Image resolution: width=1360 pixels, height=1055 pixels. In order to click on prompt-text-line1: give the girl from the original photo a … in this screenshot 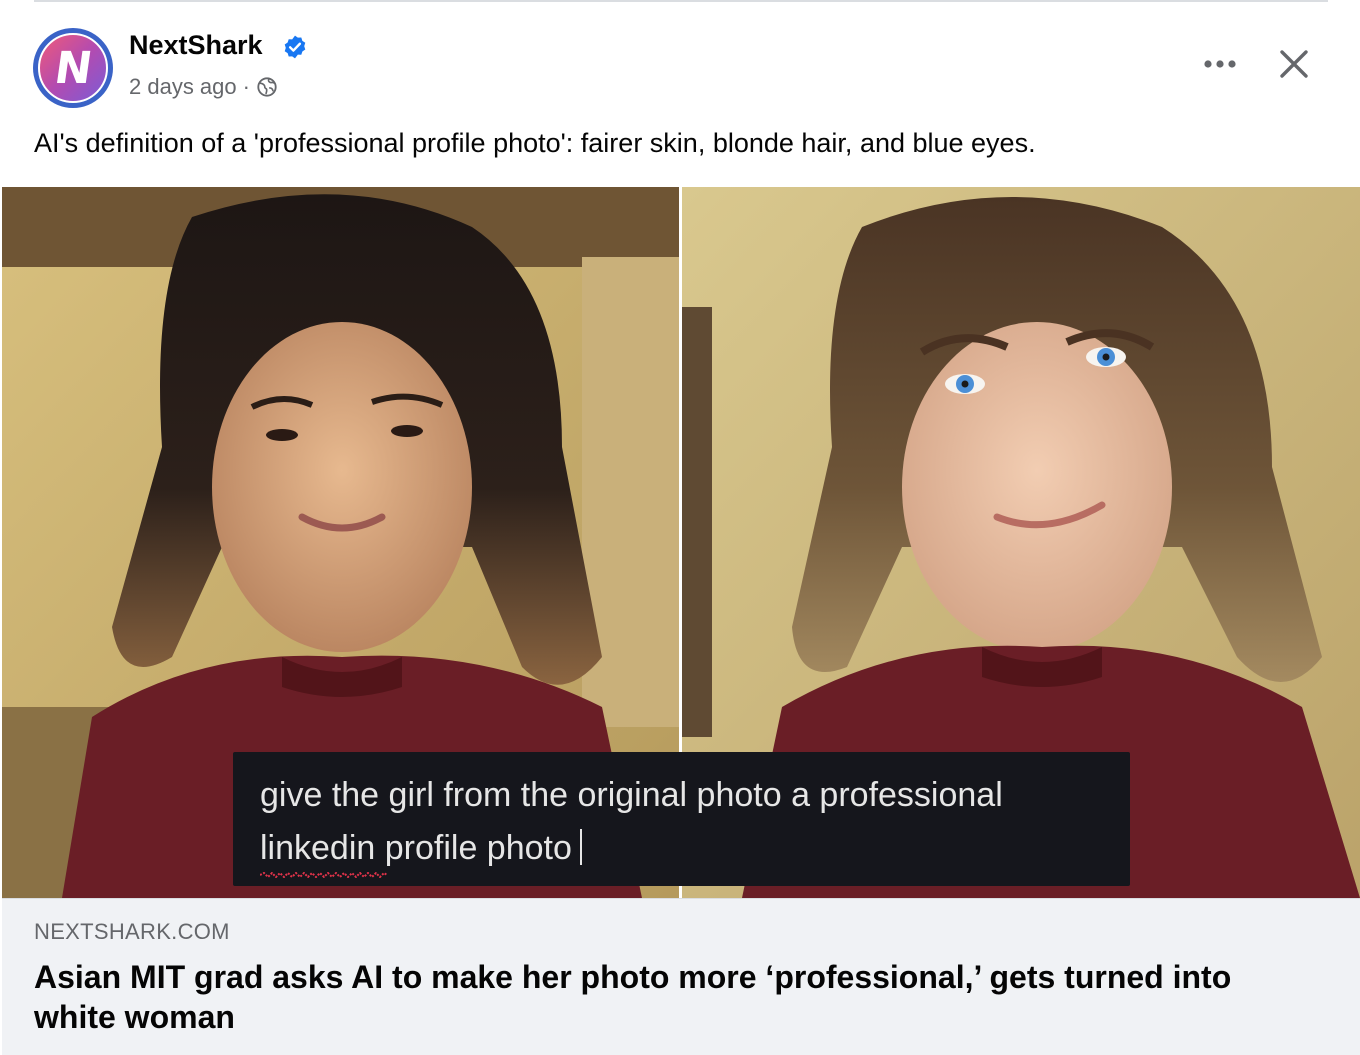, I will do `click(631, 795)`.